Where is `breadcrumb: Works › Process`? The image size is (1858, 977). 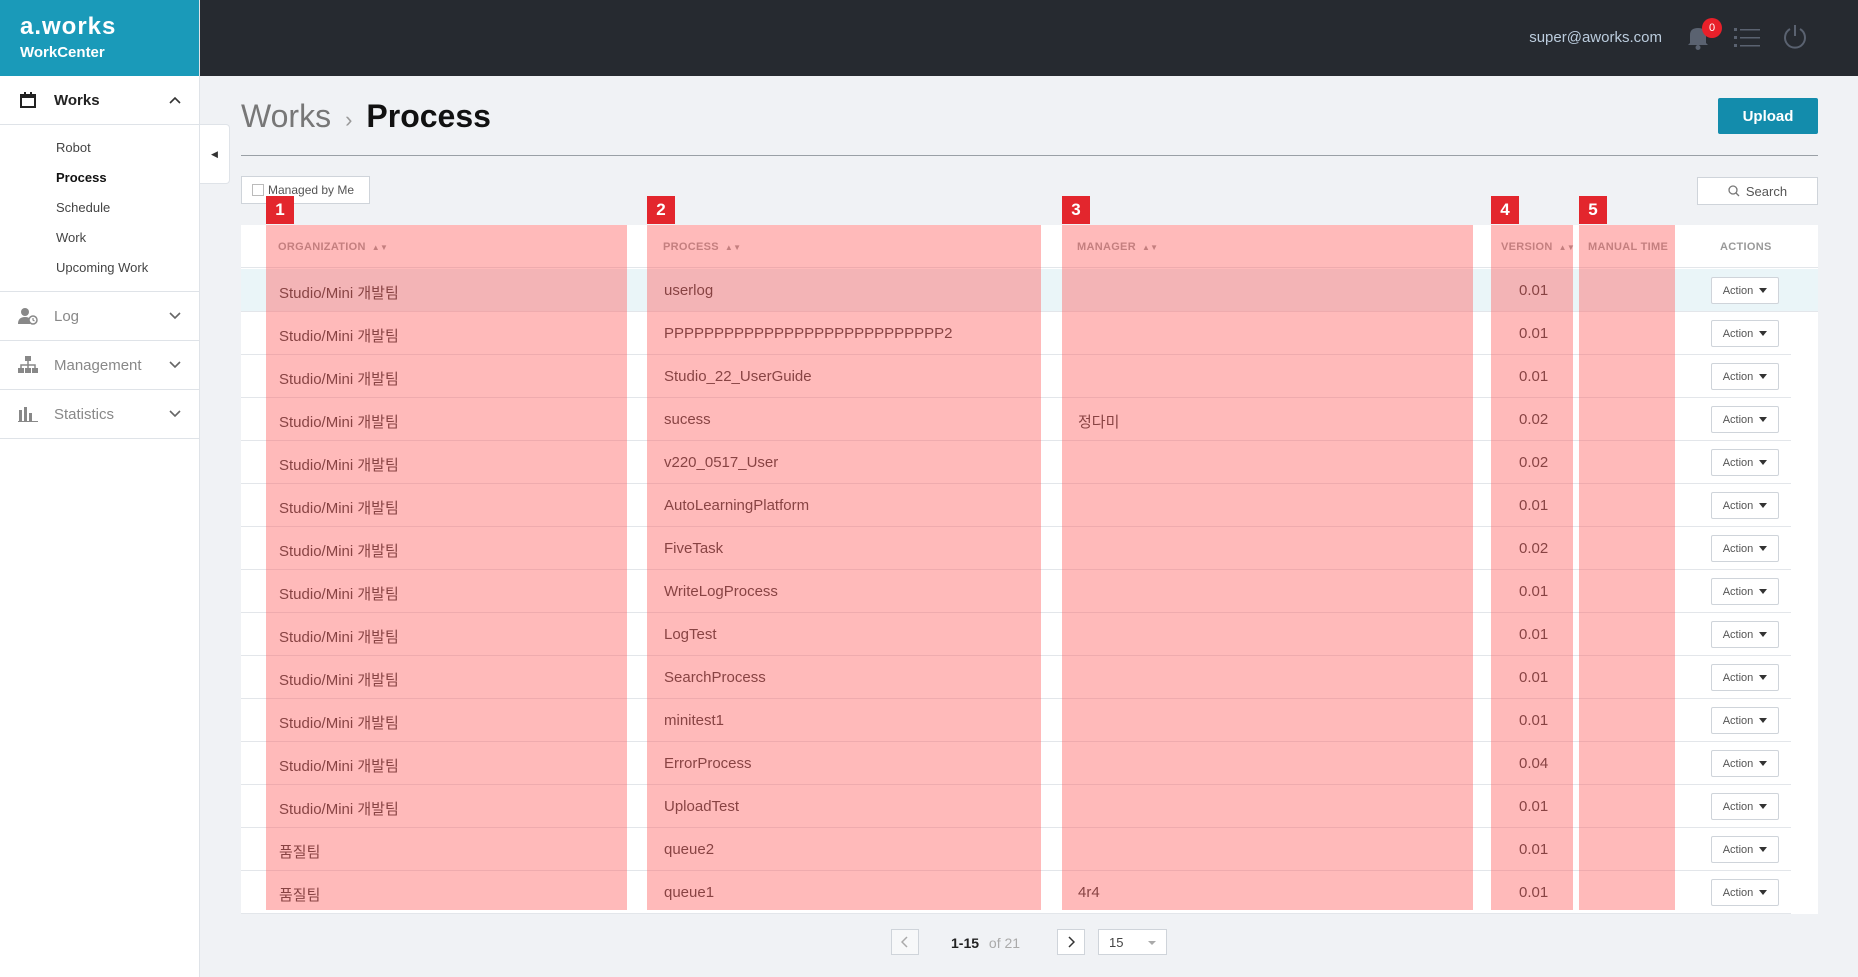 breadcrumb: Works › Process is located at coordinates (366, 116).